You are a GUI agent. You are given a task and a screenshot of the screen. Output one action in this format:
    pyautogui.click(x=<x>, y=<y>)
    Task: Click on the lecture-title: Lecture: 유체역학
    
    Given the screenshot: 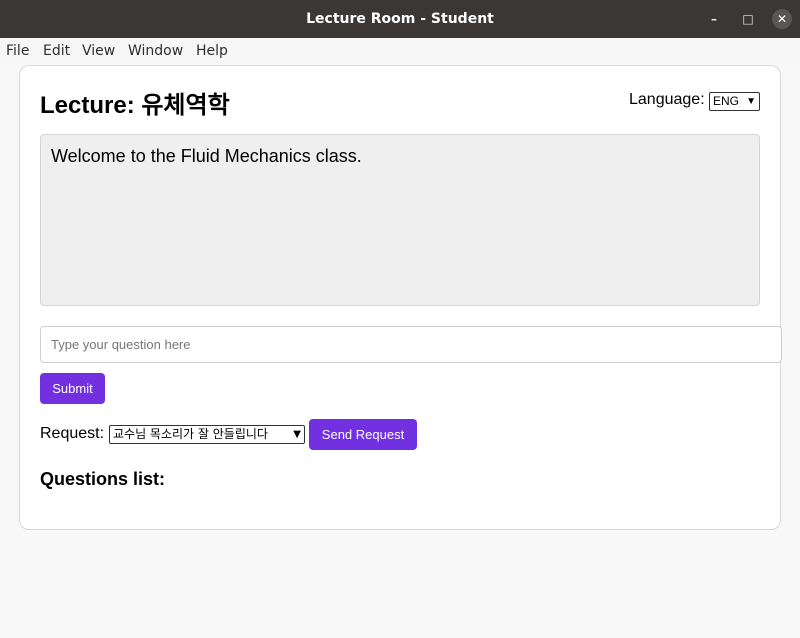 What is the action you would take?
    pyautogui.click(x=135, y=105)
    